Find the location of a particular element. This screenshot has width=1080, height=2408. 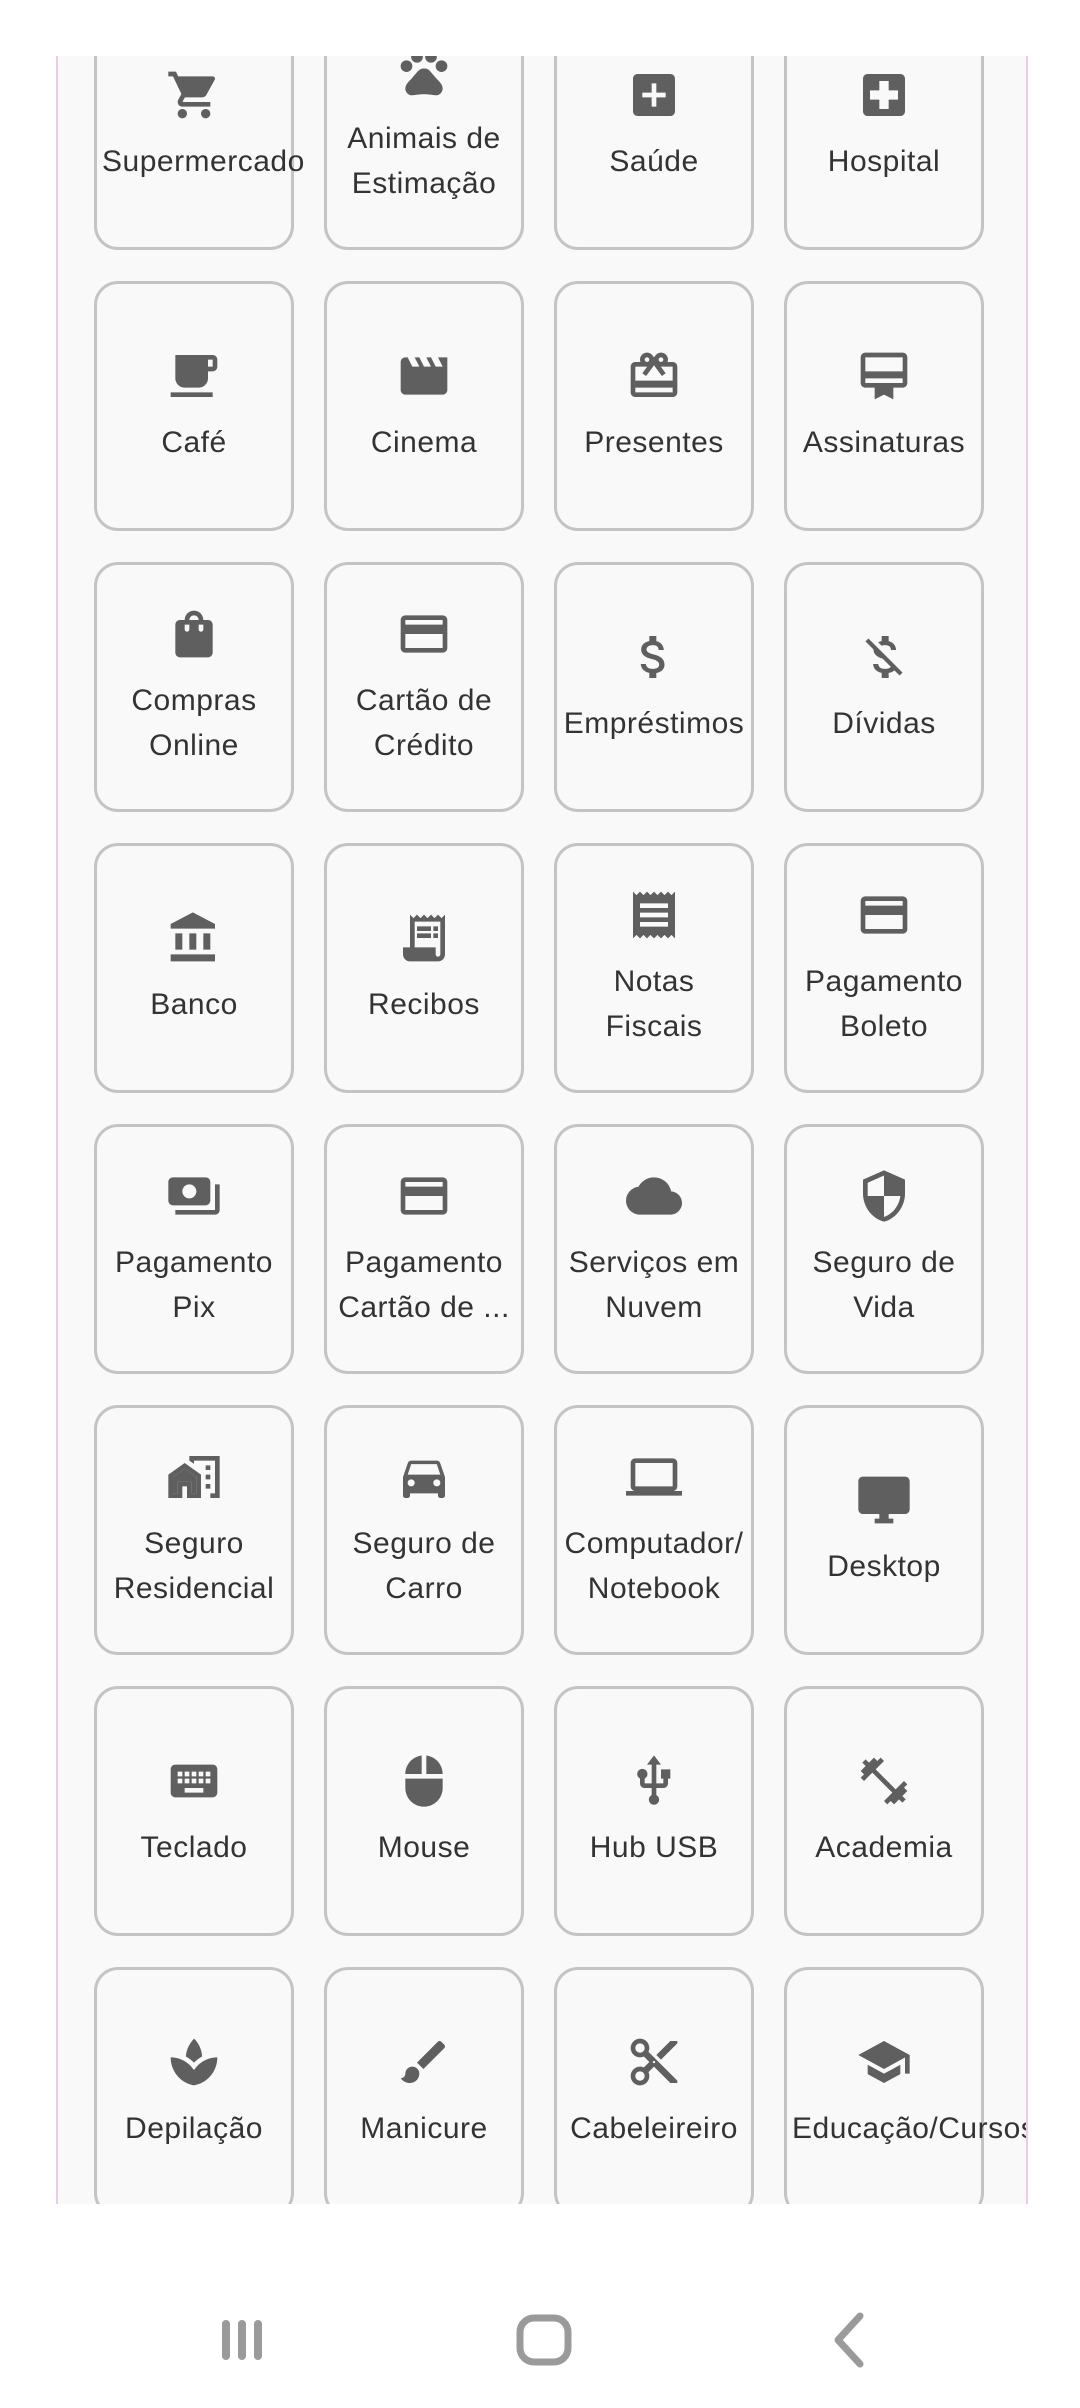

home-button is located at coordinates (544, 2340).